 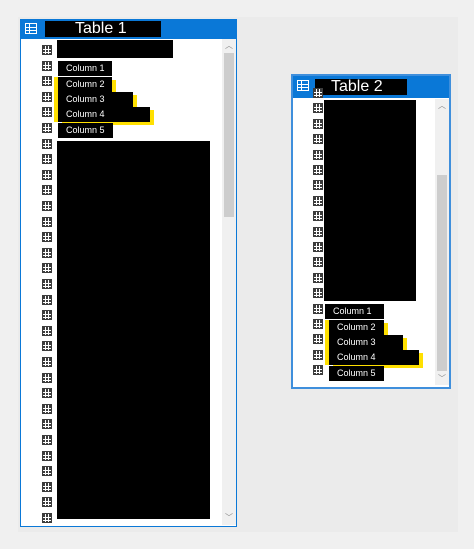 I want to click on redacted-field-list, so click(x=370, y=200).